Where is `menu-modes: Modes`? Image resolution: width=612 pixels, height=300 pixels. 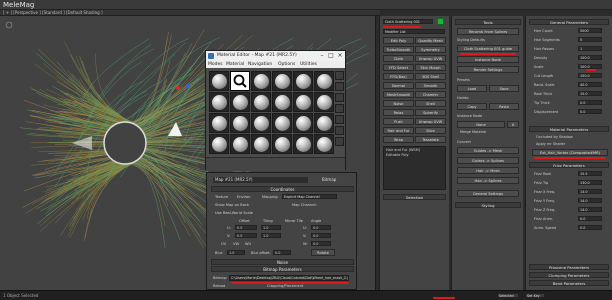
menu-modes: Modes is located at coordinates (215, 64).